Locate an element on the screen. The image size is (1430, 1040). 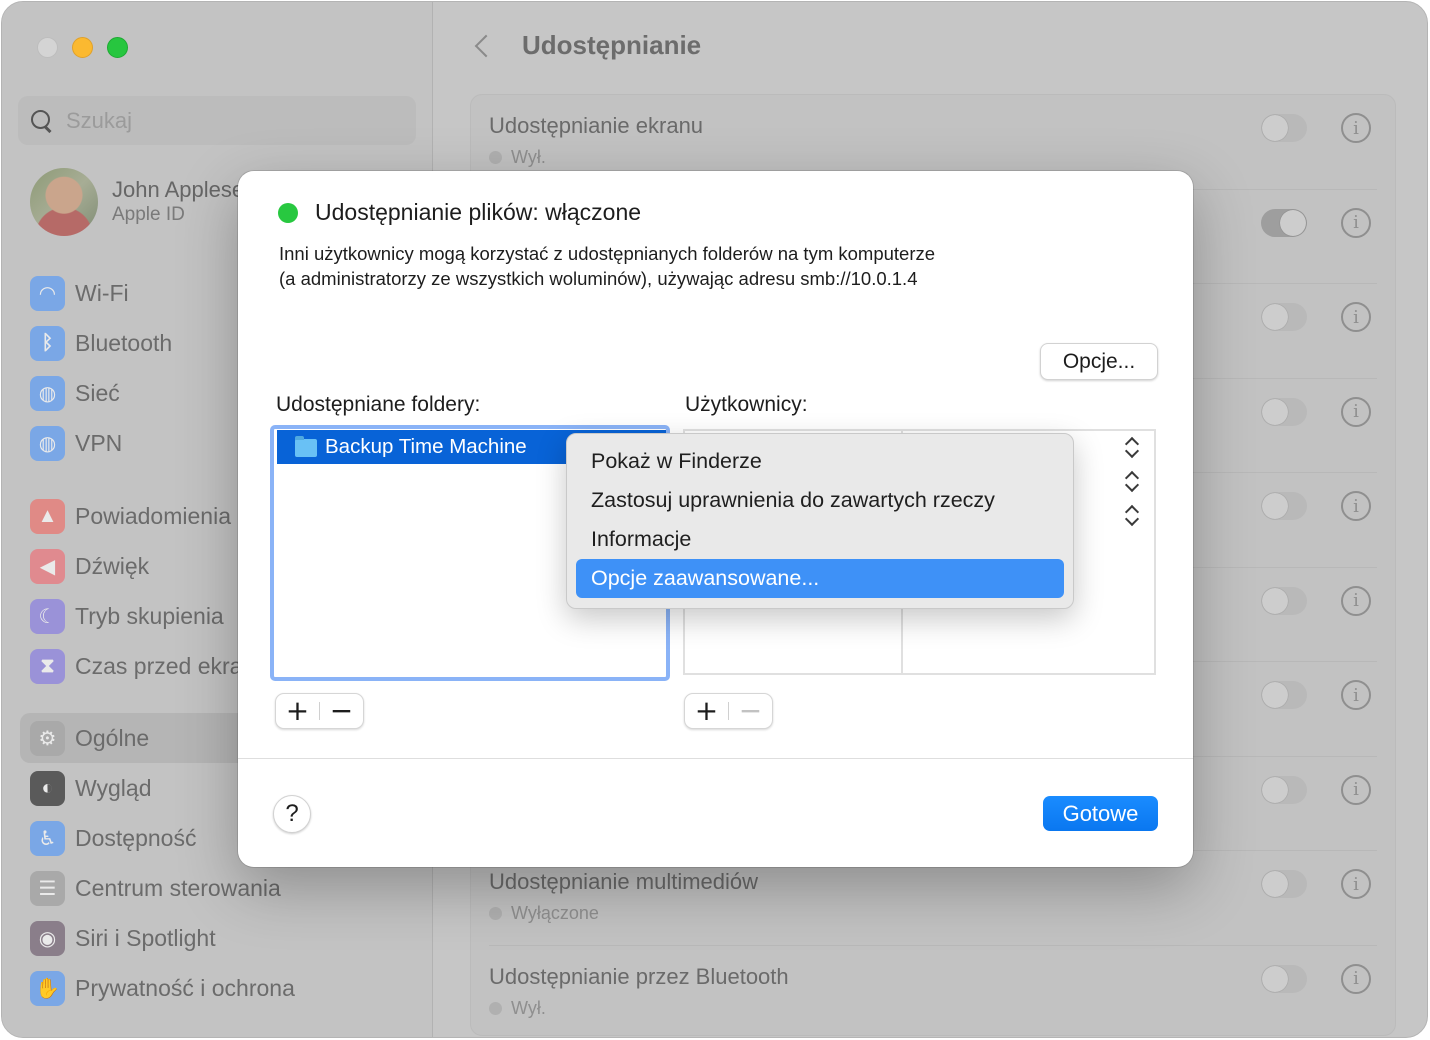
window-controls is located at coordinates (82, 47).